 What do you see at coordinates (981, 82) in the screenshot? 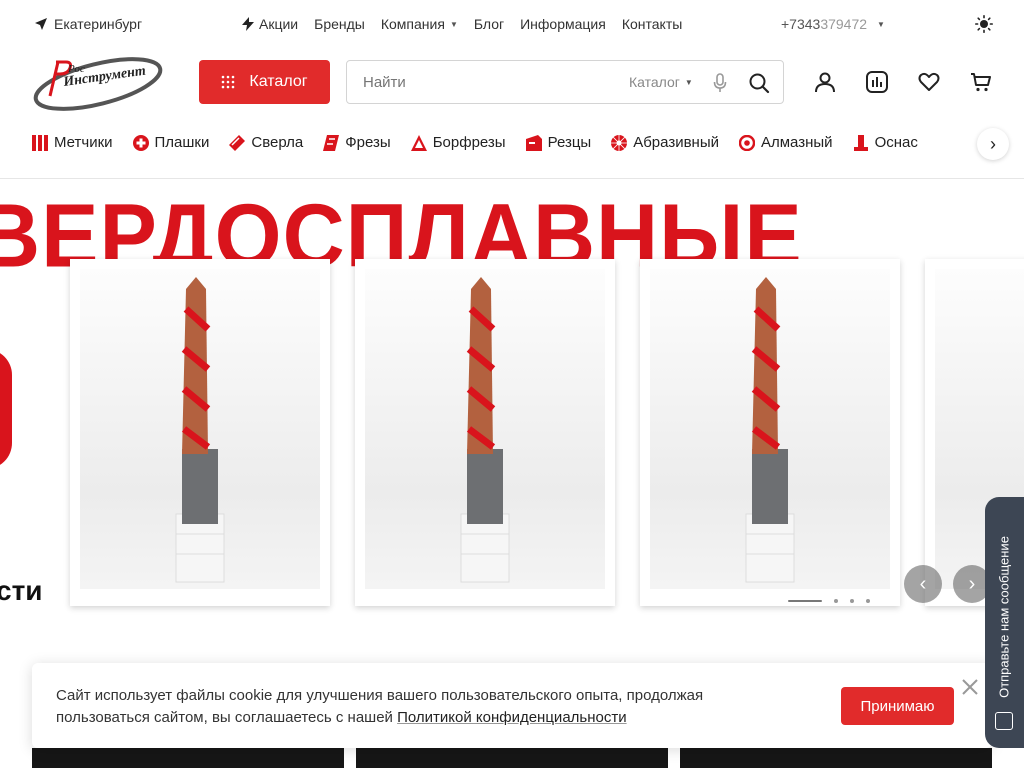
I see `cart-icon` at bounding box center [981, 82].